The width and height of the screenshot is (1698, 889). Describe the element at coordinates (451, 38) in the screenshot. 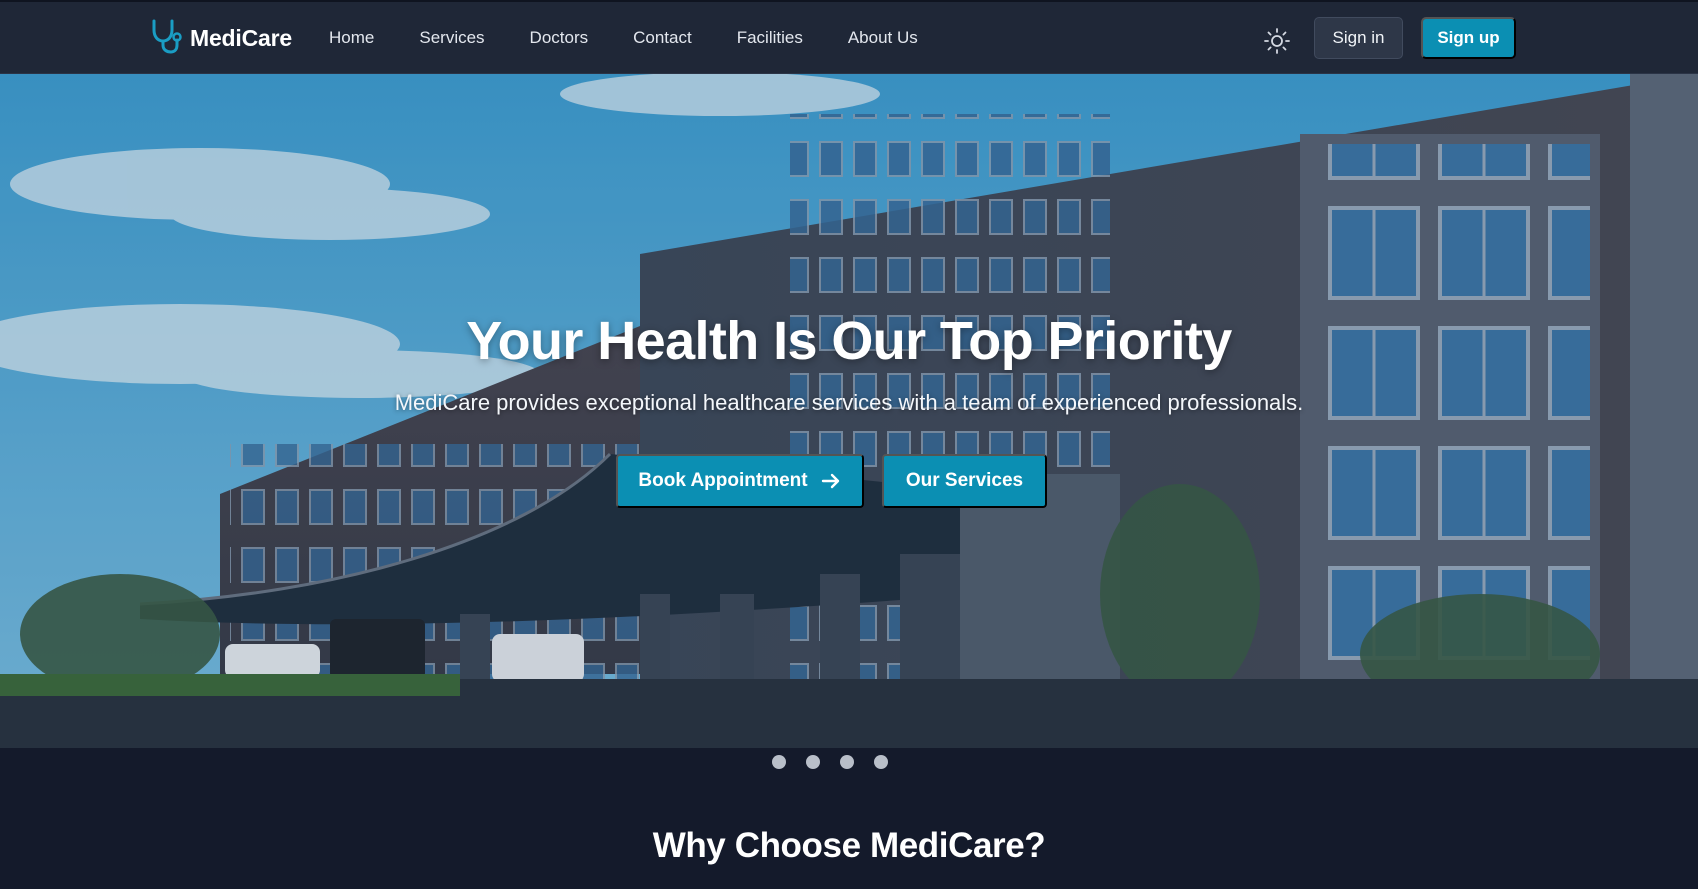

I see `nav-link-services: Services` at that location.